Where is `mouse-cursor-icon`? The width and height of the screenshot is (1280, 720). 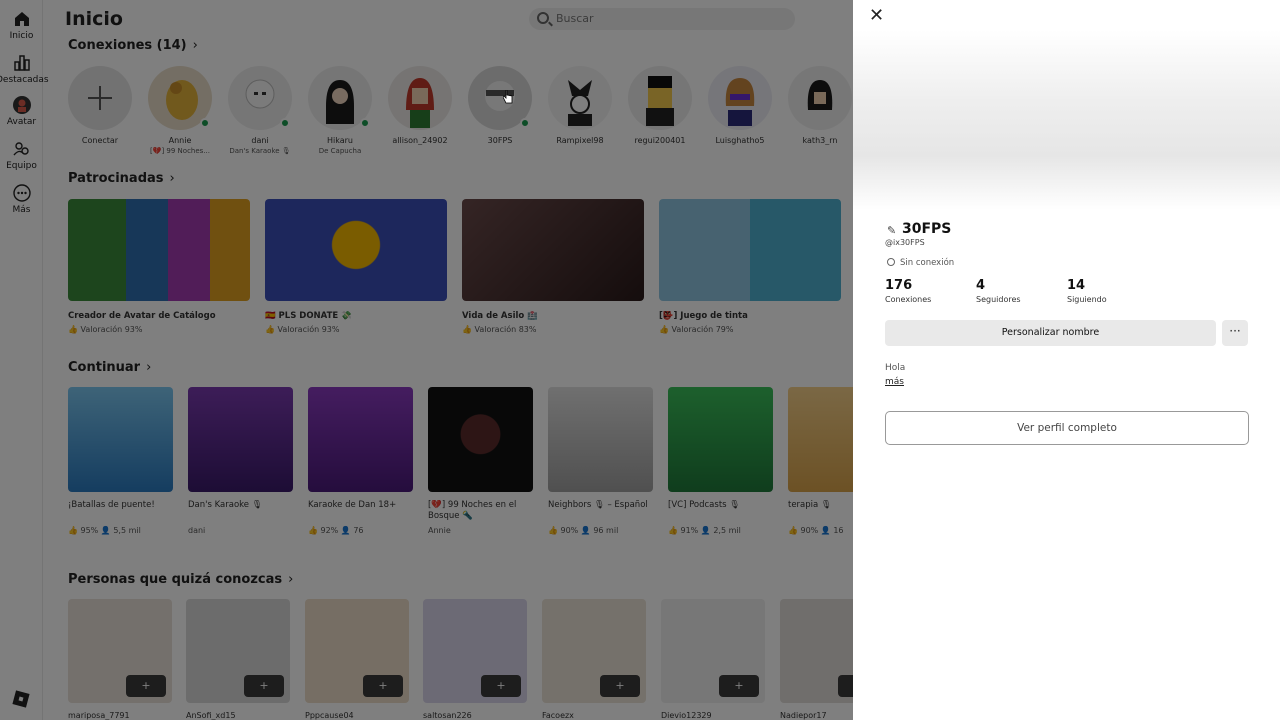 mouse-cursor-icon is located at coordinates (508, 97).